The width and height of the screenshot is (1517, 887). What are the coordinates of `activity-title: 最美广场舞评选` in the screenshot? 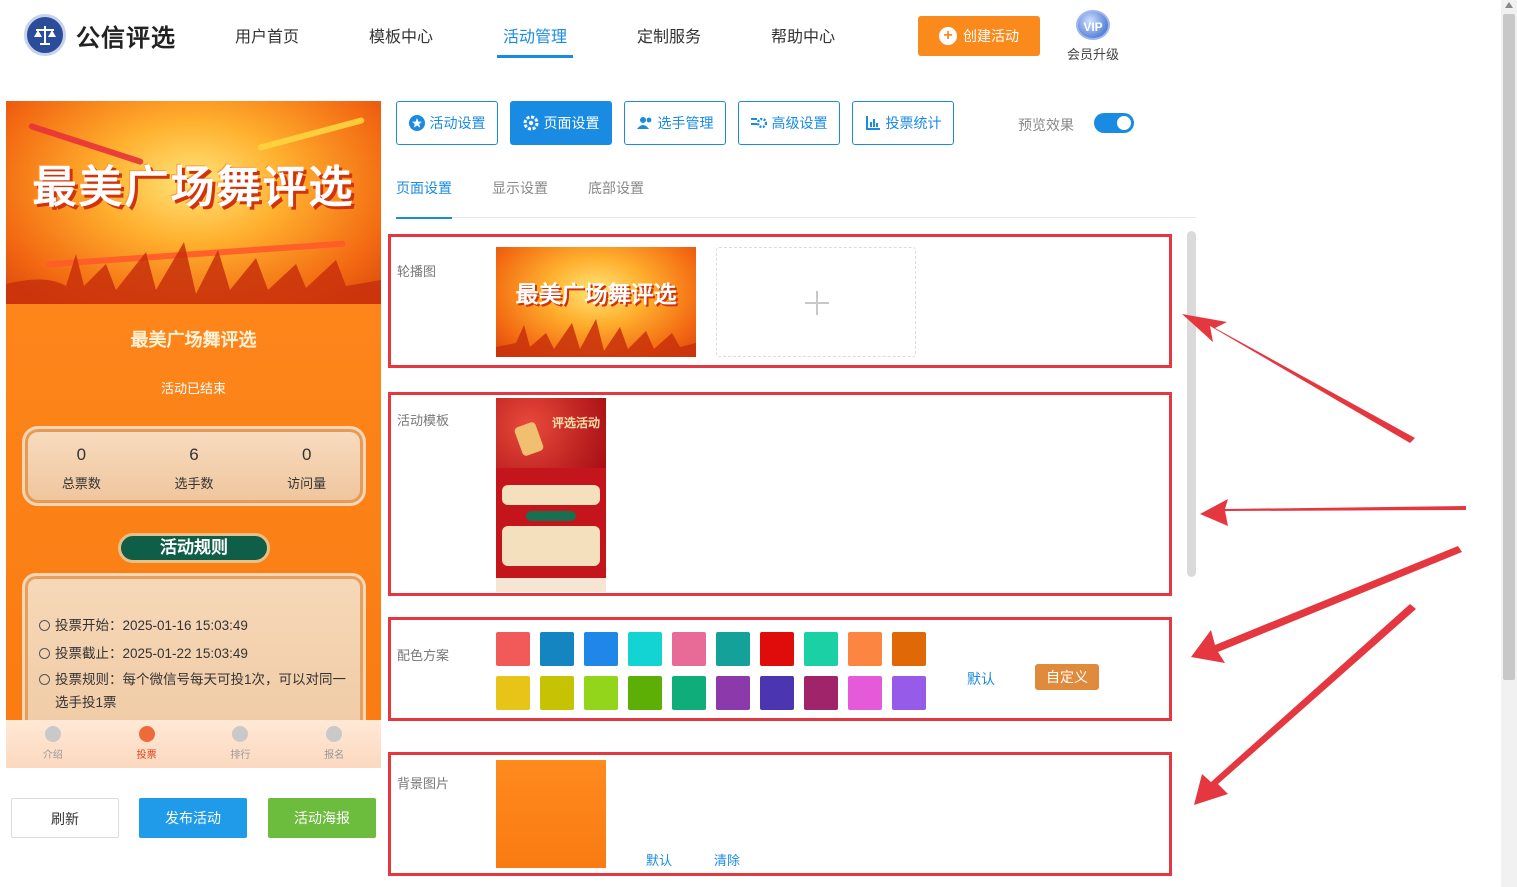 It's located at (193, 340).